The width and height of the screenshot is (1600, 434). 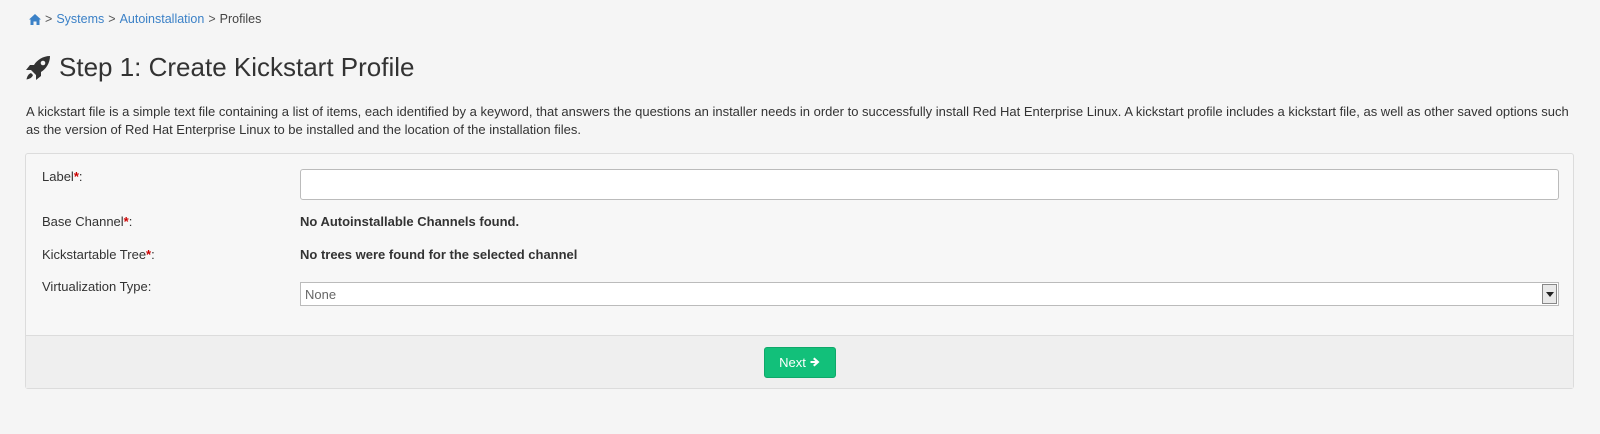 What do you see at coordinates (97, 286) in the screenshot?
I see `virtualization-type-label: Virtualization Type:` at bounding box center [97, 286].